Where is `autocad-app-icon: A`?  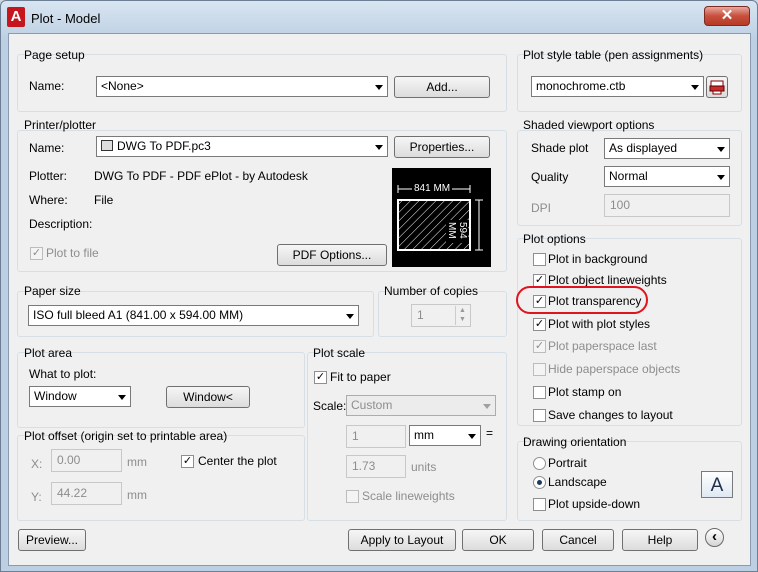
autocad-app-icon: A is located at coordinates (16, 17).